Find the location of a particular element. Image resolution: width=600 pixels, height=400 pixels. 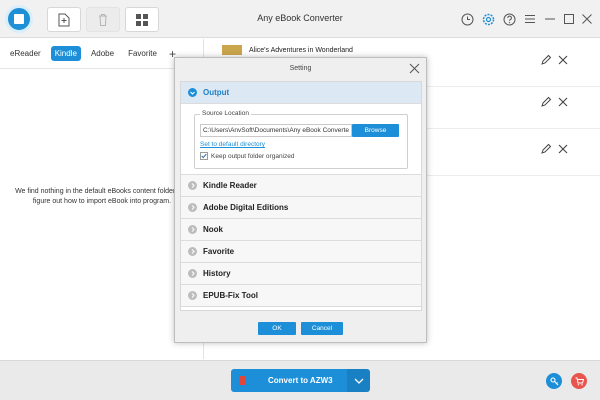

help-icon is located at coordinates (509, 19).